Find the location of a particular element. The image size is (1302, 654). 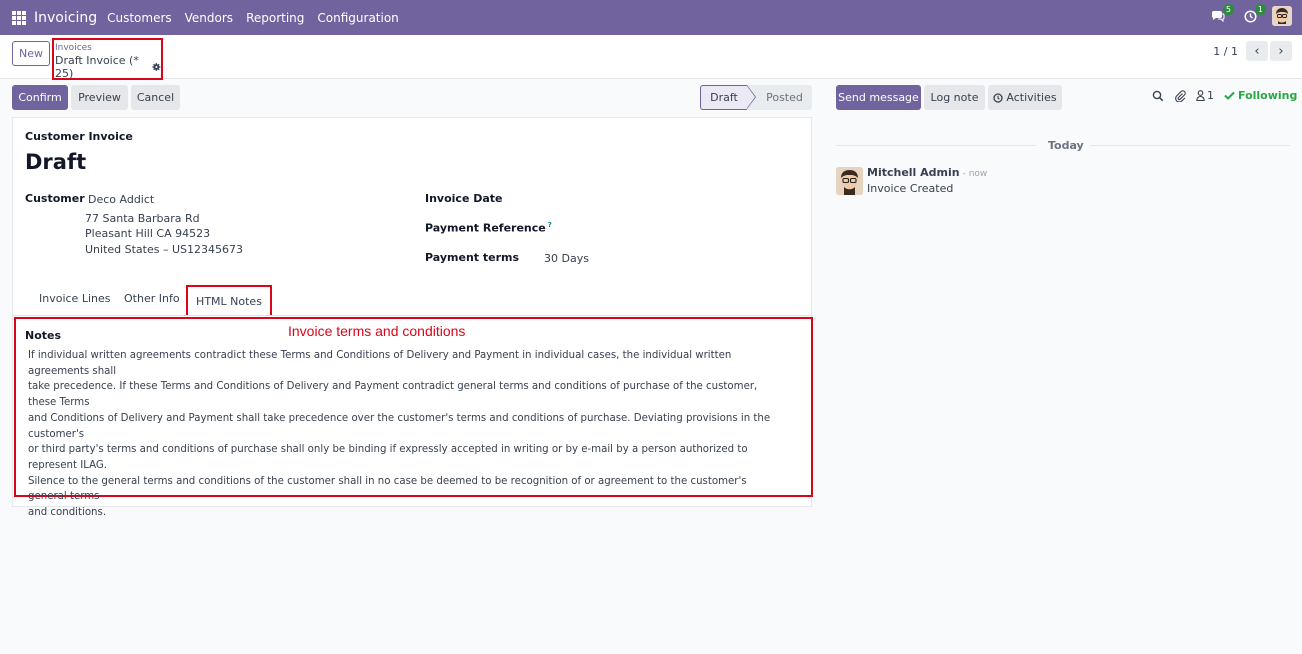

pager: 1 / 1 ‹ › is located at coordinates (1252, 51).